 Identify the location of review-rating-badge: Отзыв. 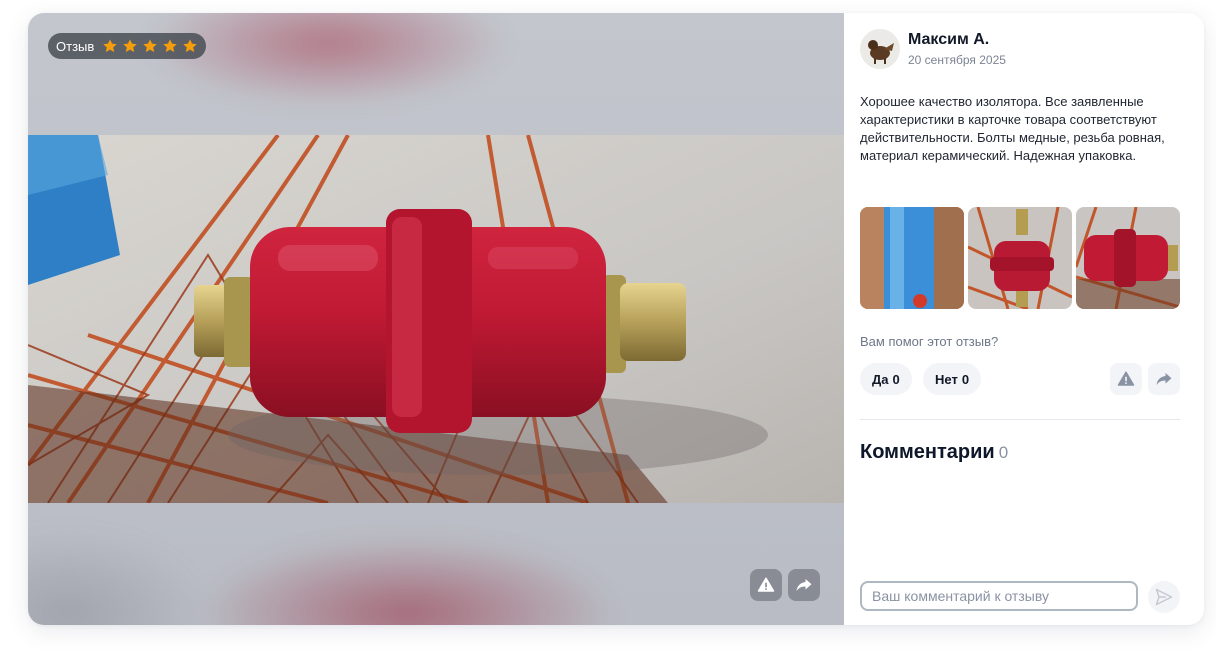
(127, 46).